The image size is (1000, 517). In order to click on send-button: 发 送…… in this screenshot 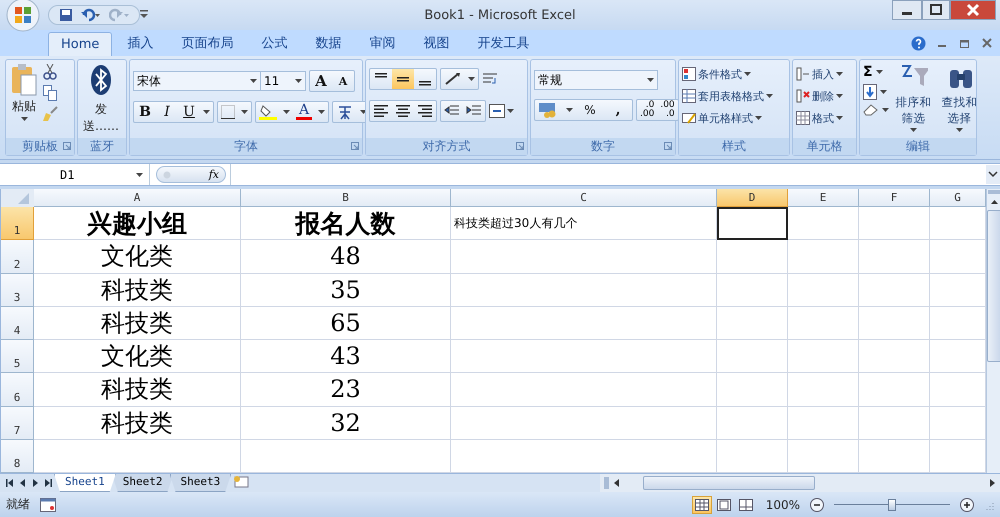, I will do `click(101, 99)`.